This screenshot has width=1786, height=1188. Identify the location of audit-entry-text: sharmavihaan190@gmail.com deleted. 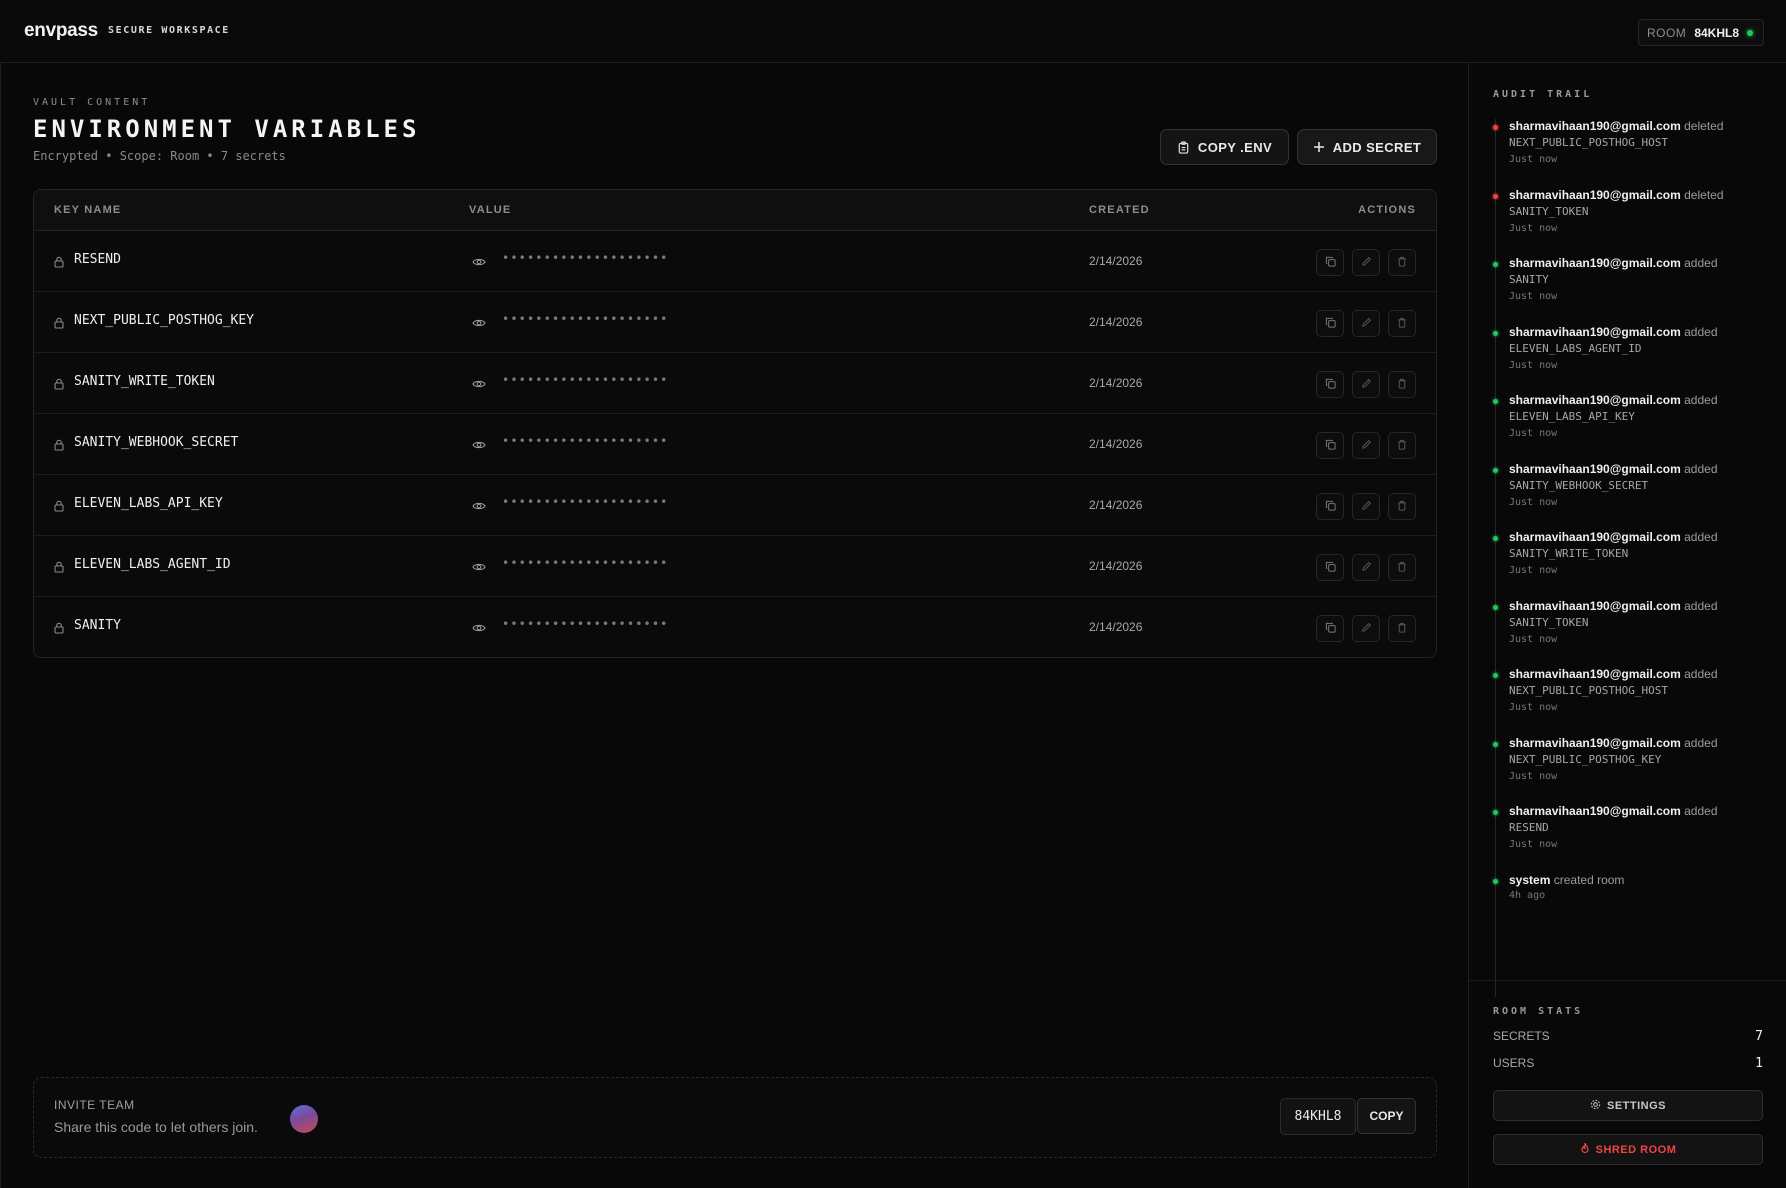
(1616, 195).